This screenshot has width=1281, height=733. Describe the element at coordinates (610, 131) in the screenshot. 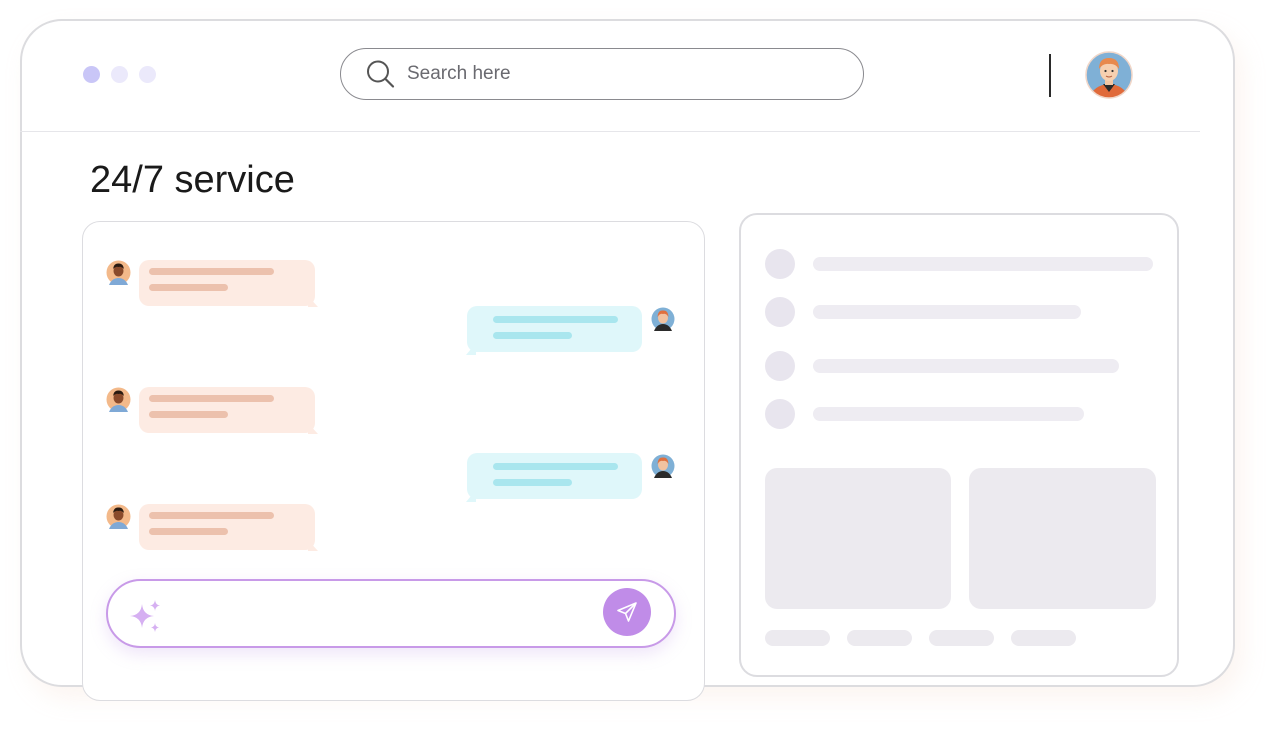

I see `header-separator` at that location.